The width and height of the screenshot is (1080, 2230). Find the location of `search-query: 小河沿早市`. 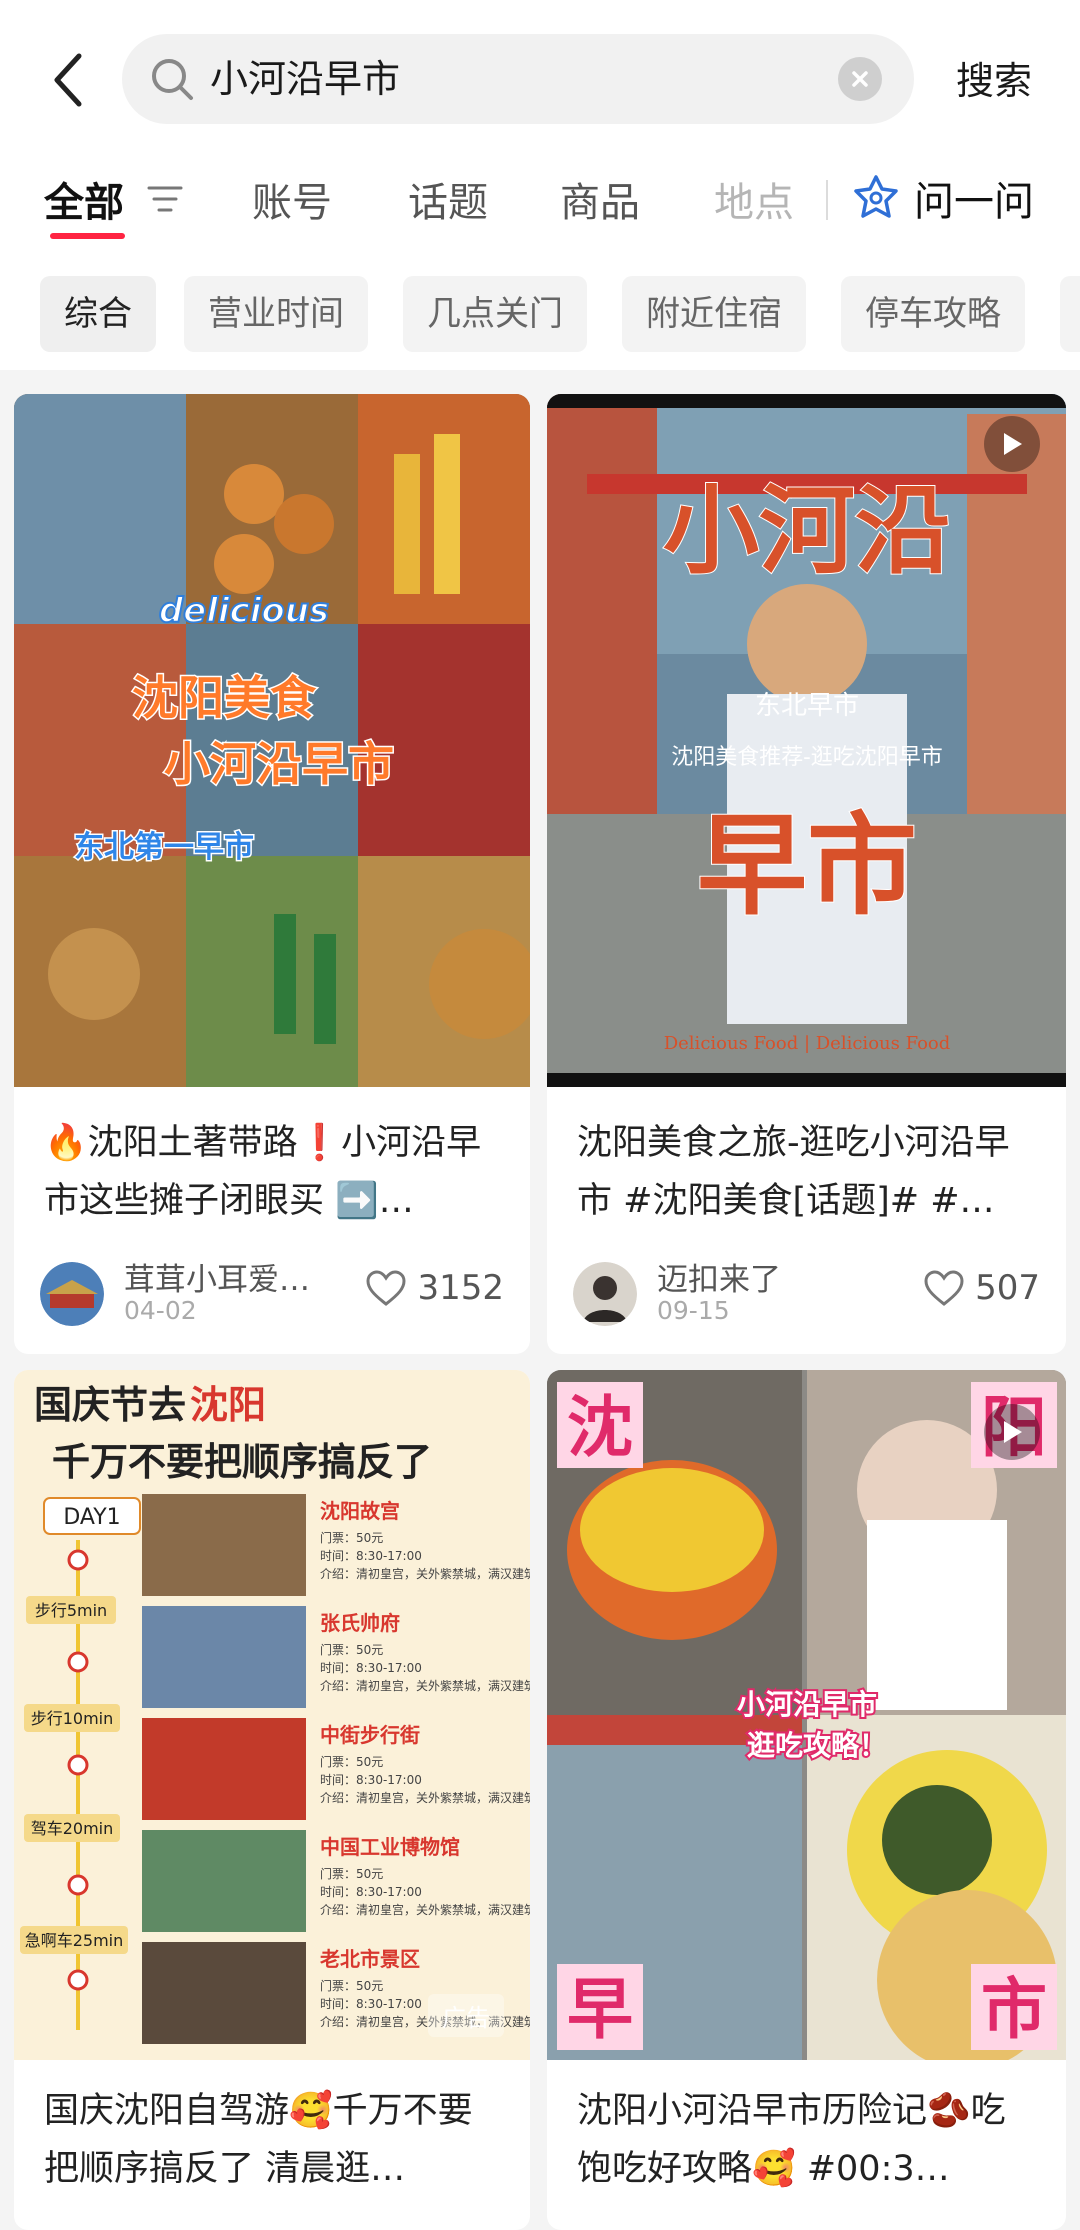

search-query: 小河沿早市 is located at coordinates (305, 79).